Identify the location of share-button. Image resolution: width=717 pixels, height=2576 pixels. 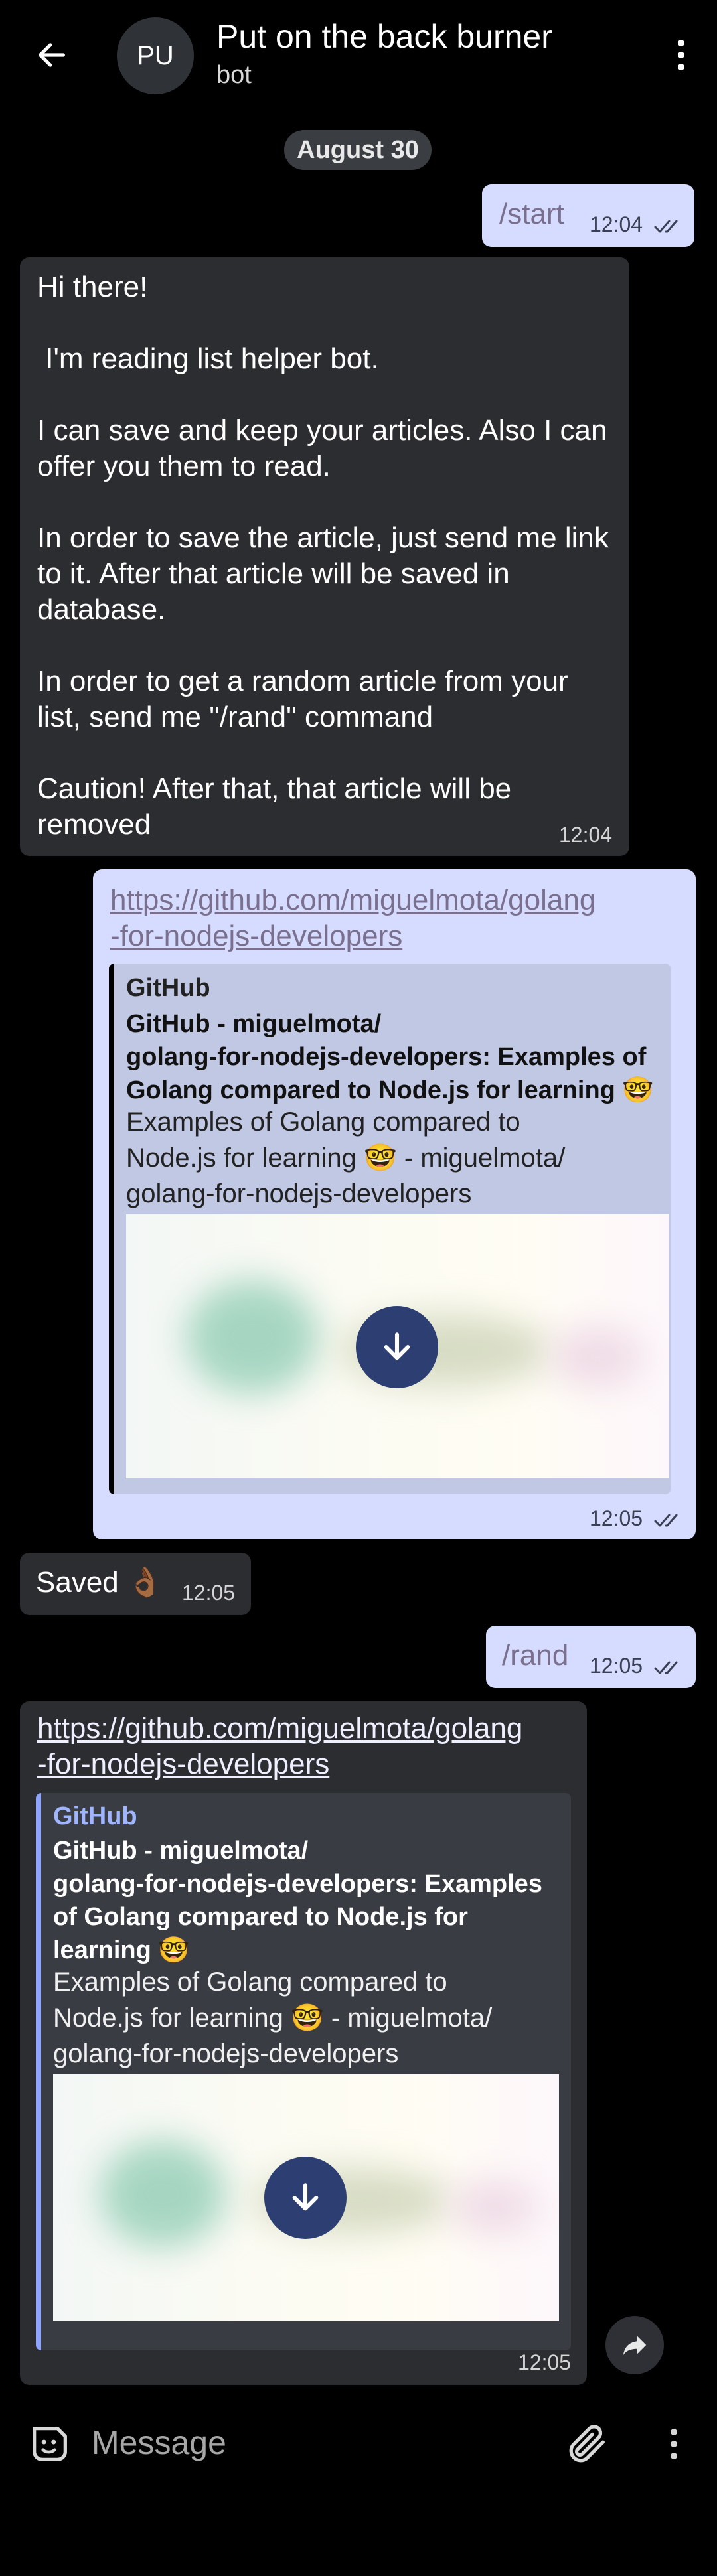
(634, 2345).